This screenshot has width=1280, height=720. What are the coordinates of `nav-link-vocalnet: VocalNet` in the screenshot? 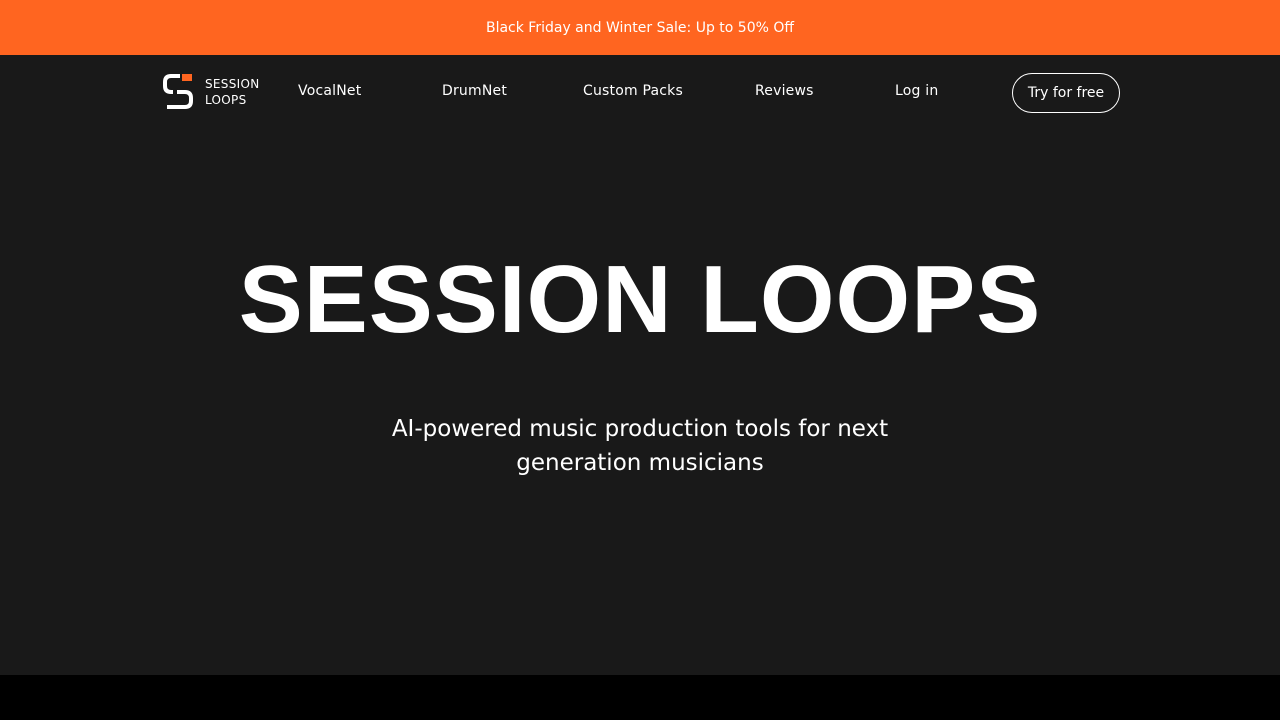 It's located at (329, 91).